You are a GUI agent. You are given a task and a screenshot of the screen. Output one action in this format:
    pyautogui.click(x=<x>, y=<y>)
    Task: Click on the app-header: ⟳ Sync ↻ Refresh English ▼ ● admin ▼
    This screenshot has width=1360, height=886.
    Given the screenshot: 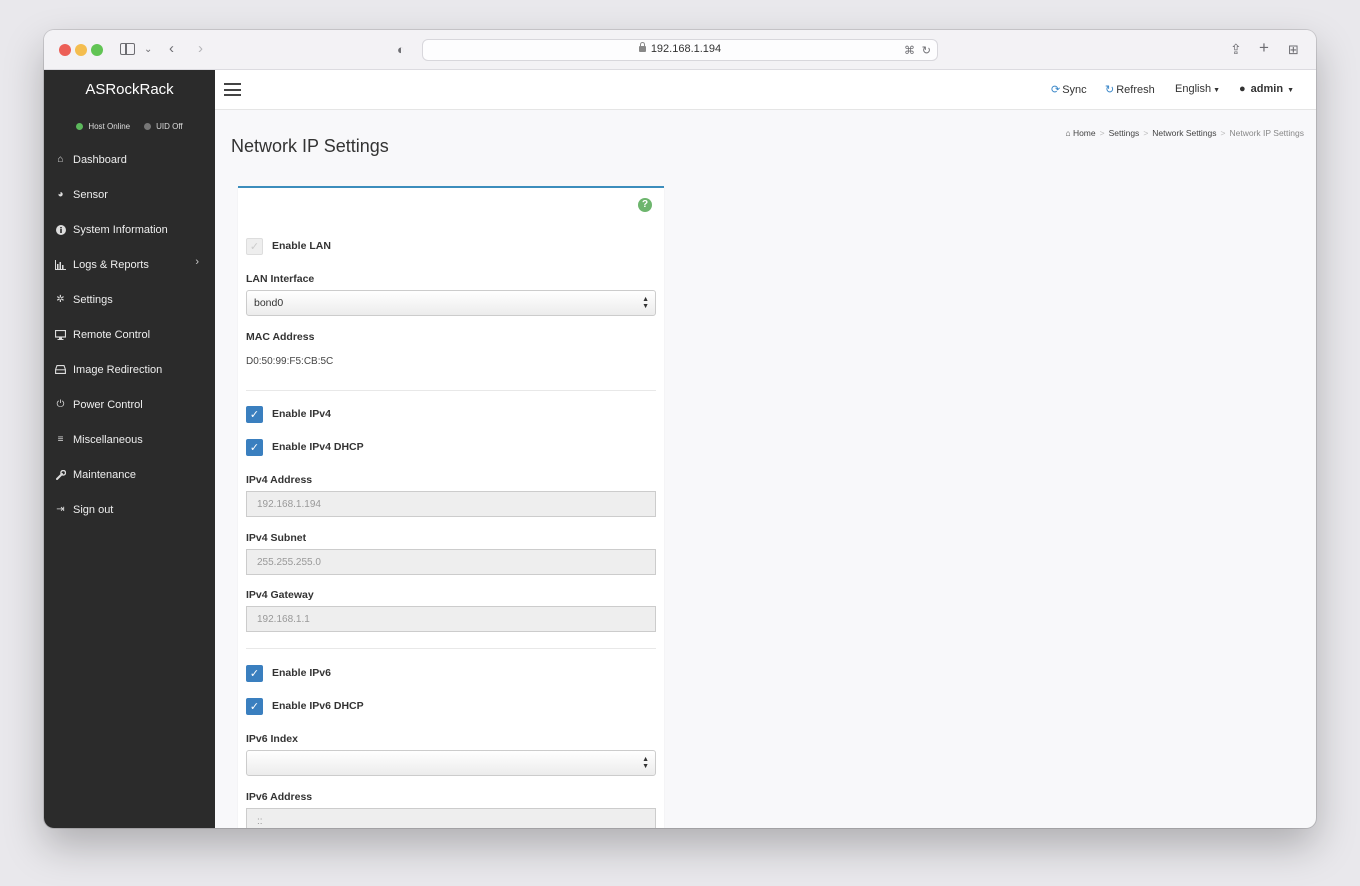 What is the action you would take?
    pyautogui.click(x=765, y=90)
    